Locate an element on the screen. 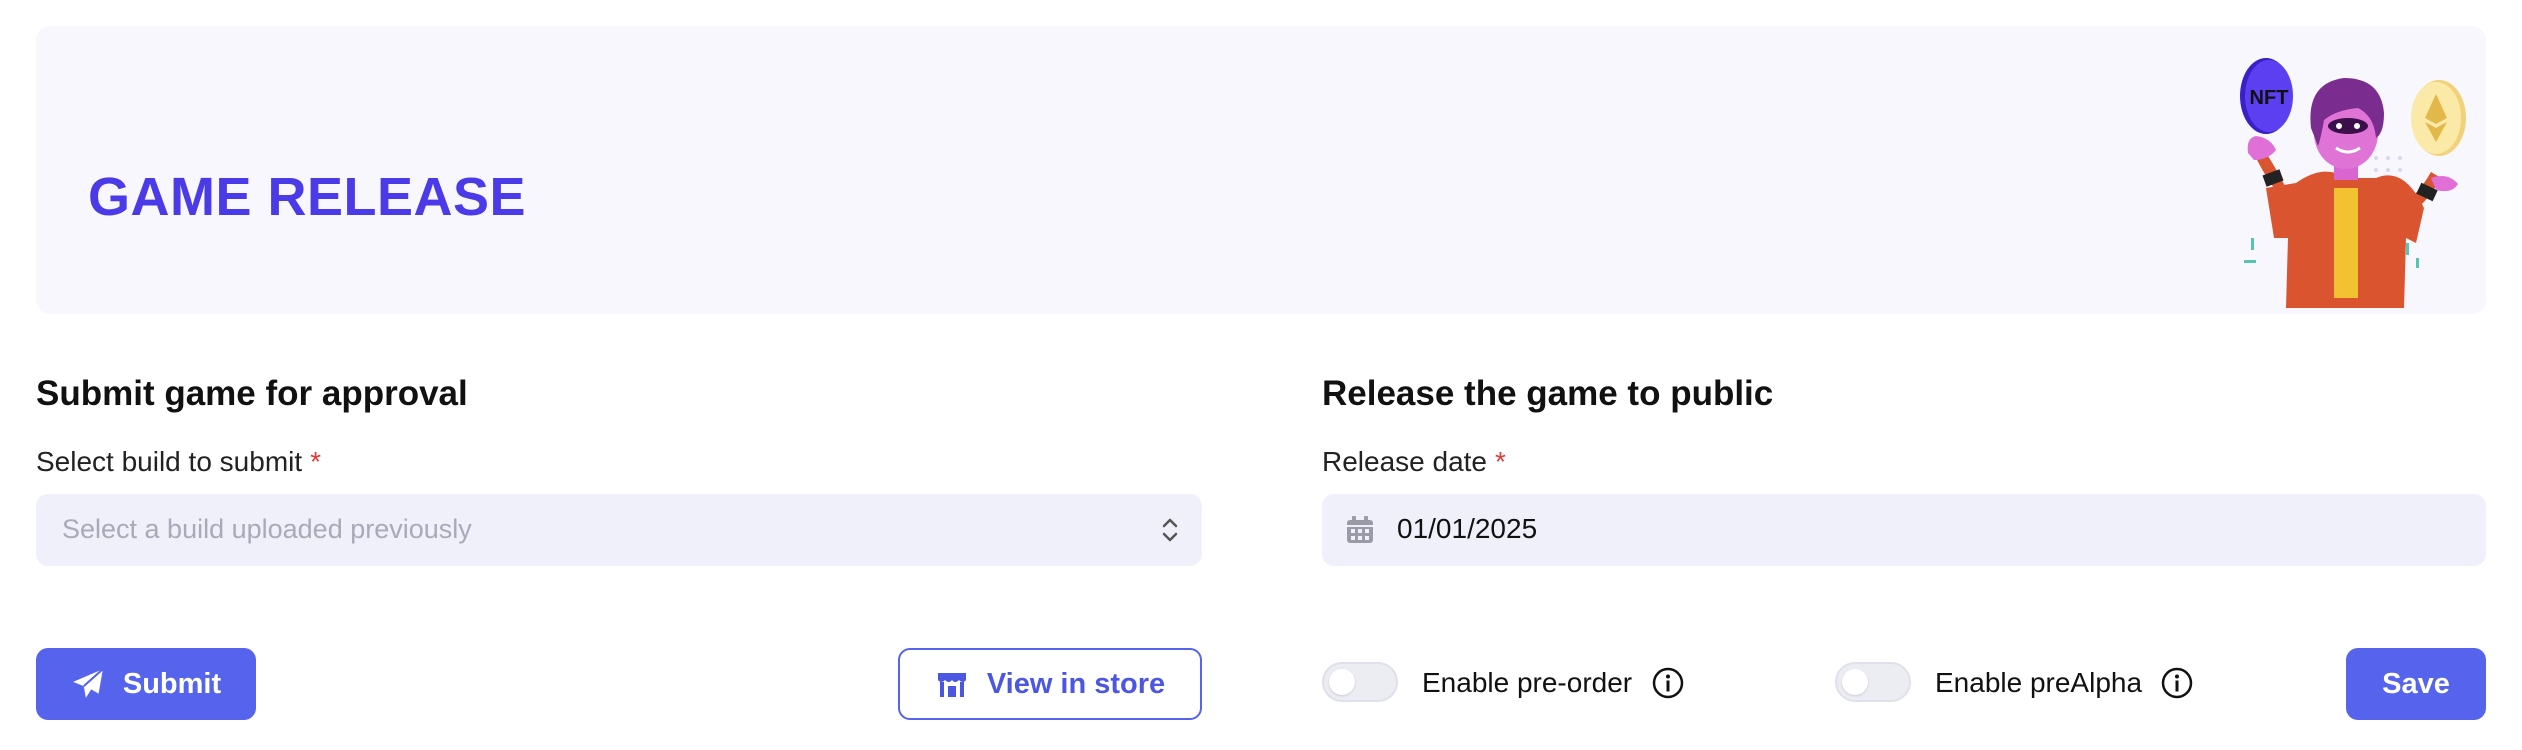 The width and height of the screenshot is (2522, 750). calendar-icon is located at coordinates (1360, 529).